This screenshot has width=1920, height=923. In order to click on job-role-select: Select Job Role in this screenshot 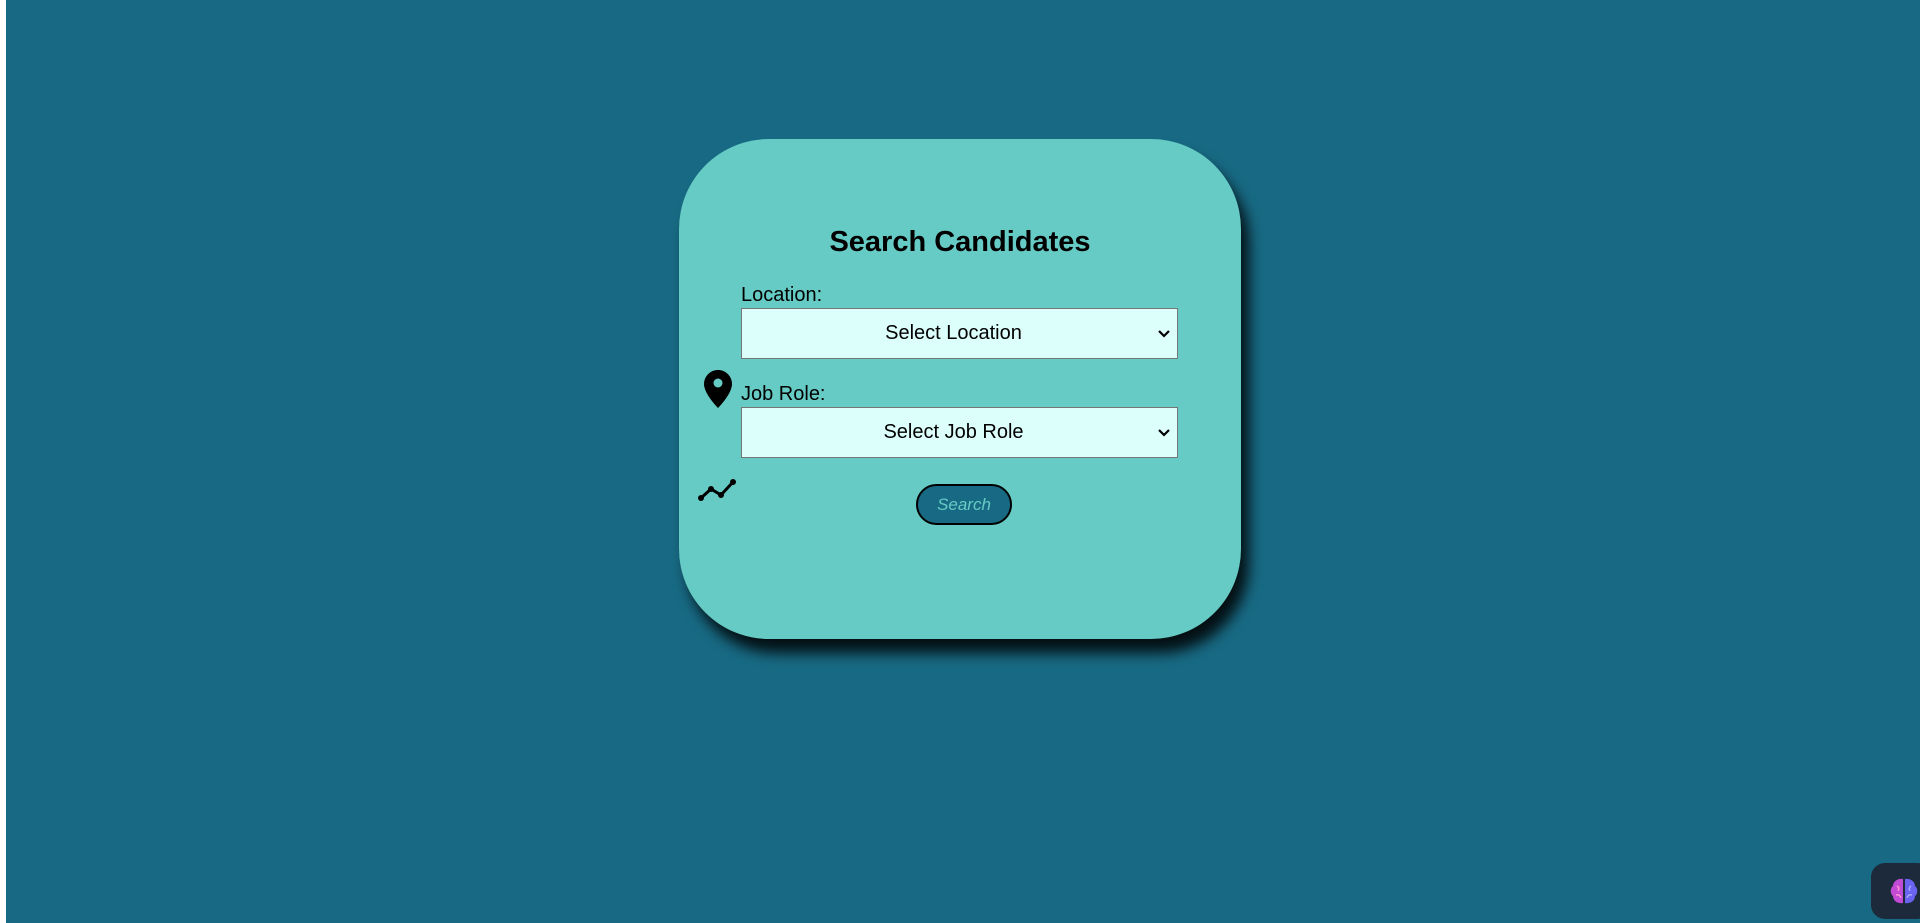, I will do `click(959, 432)`.